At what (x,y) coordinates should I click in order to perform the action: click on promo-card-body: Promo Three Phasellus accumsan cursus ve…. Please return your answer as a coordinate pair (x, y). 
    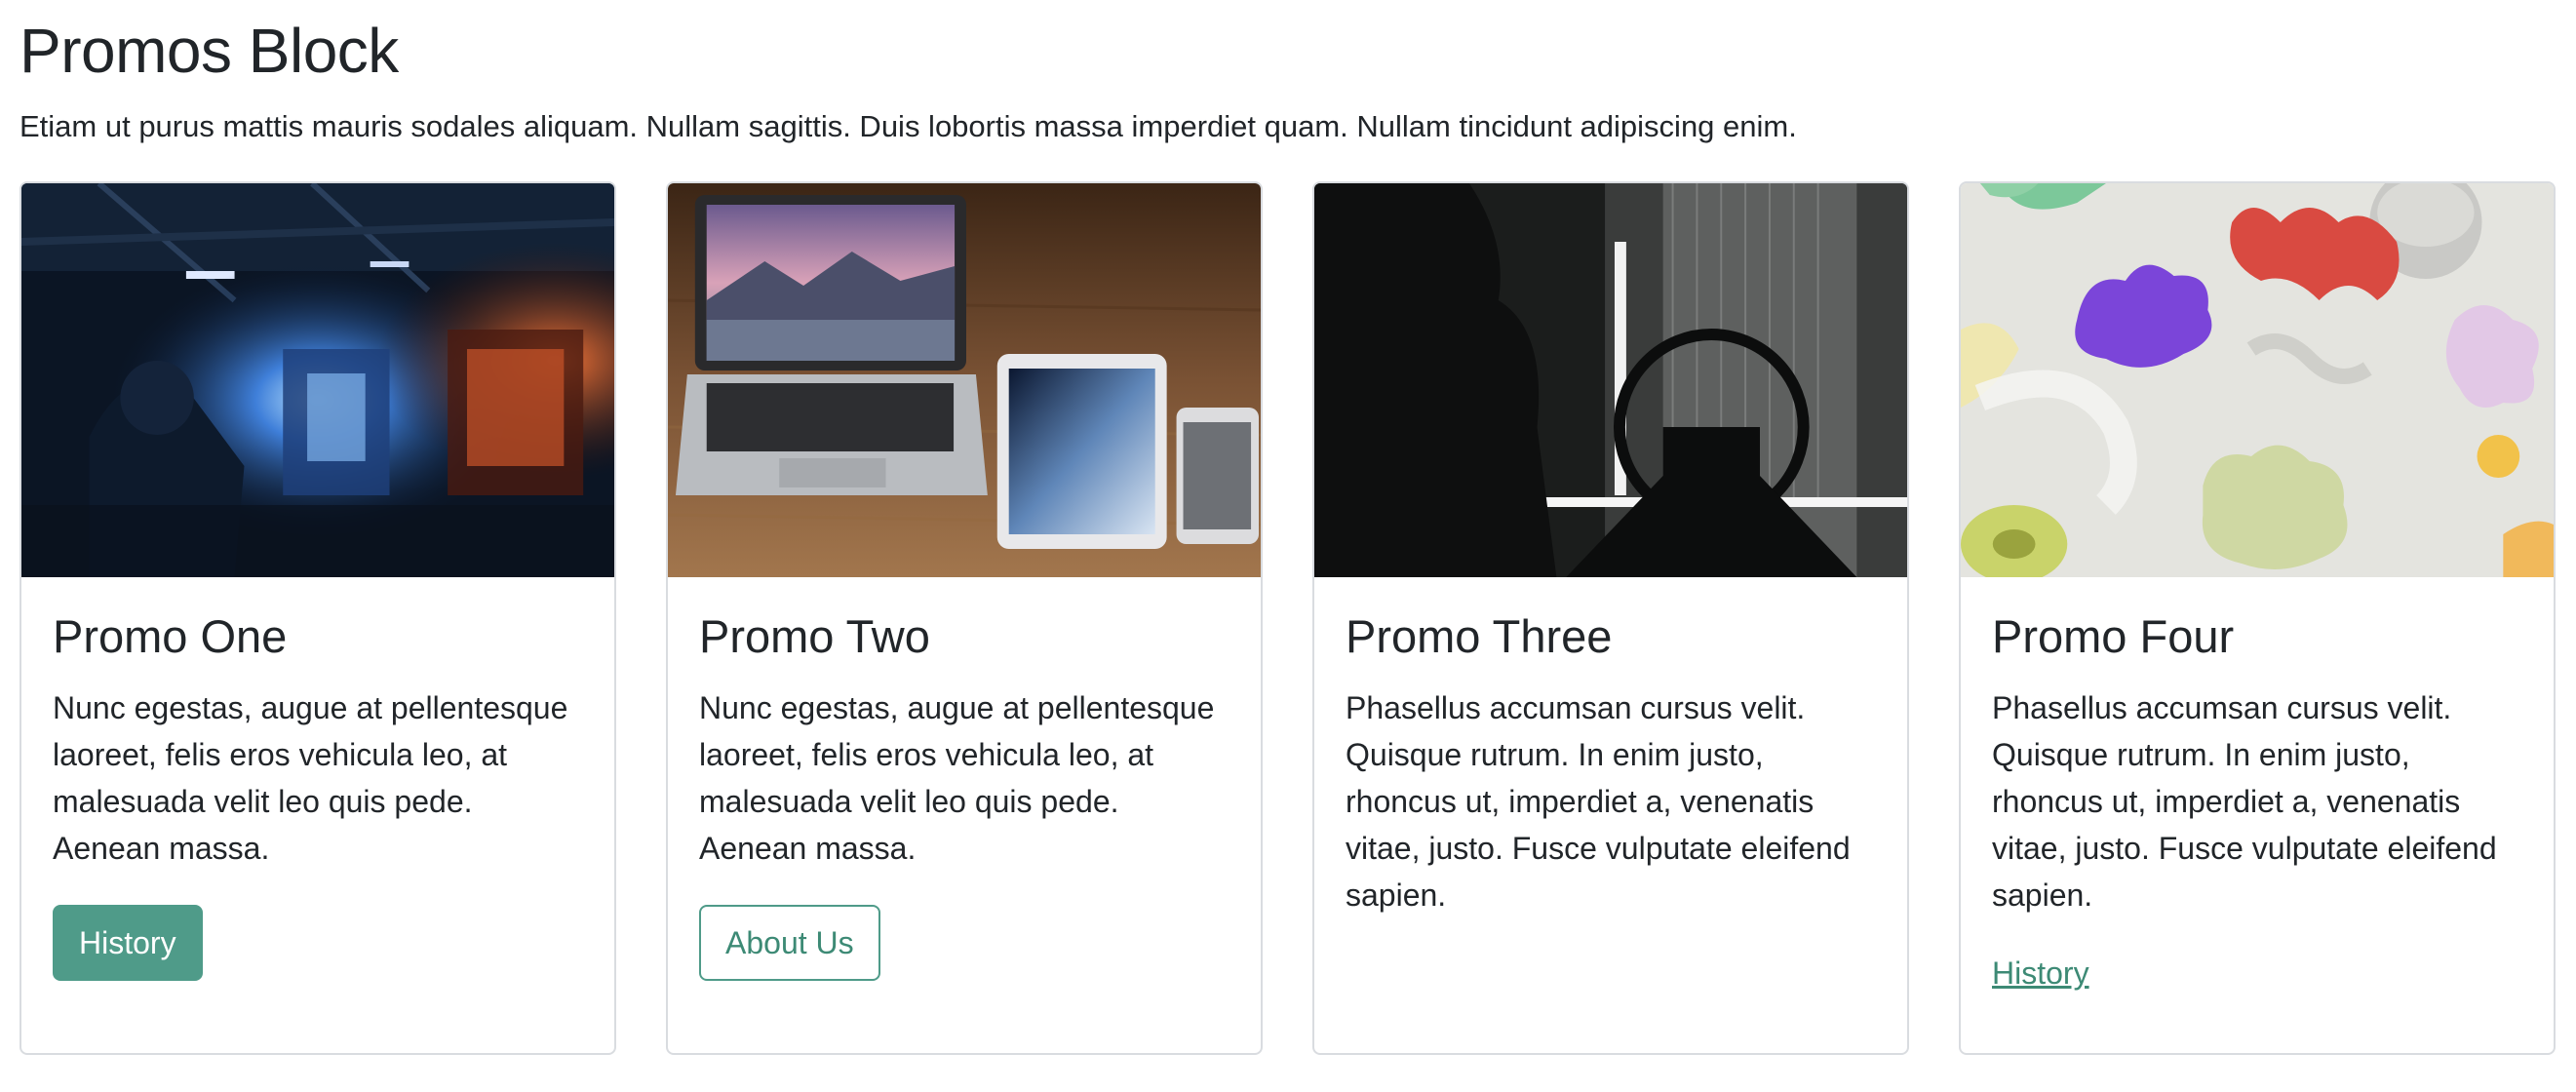
    Looking at the image, I should click on (1610, 747).